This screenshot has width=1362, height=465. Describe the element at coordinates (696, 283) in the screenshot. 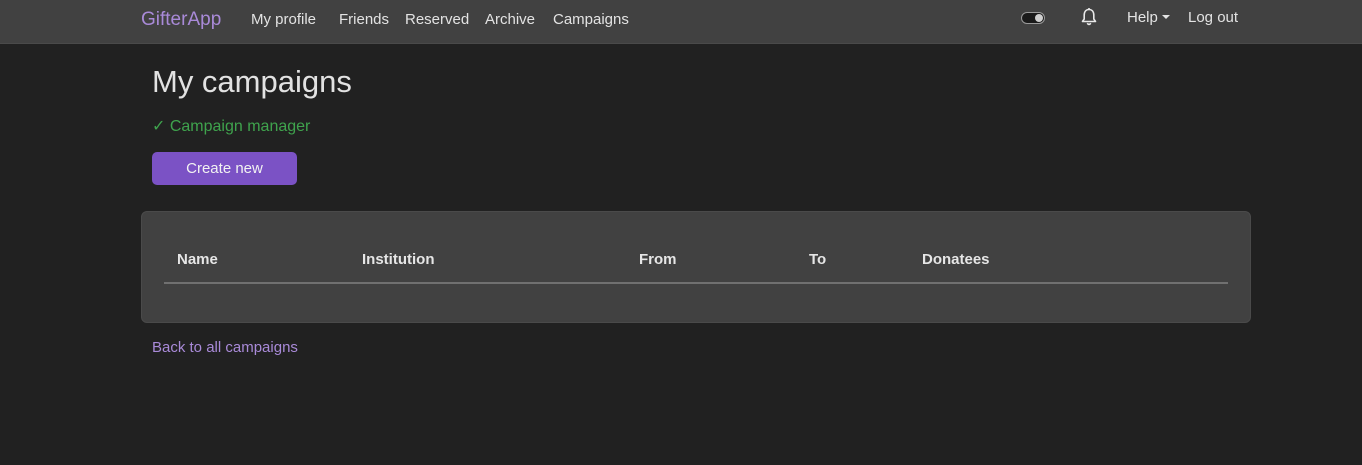

I see `table-header-divider` at that location.